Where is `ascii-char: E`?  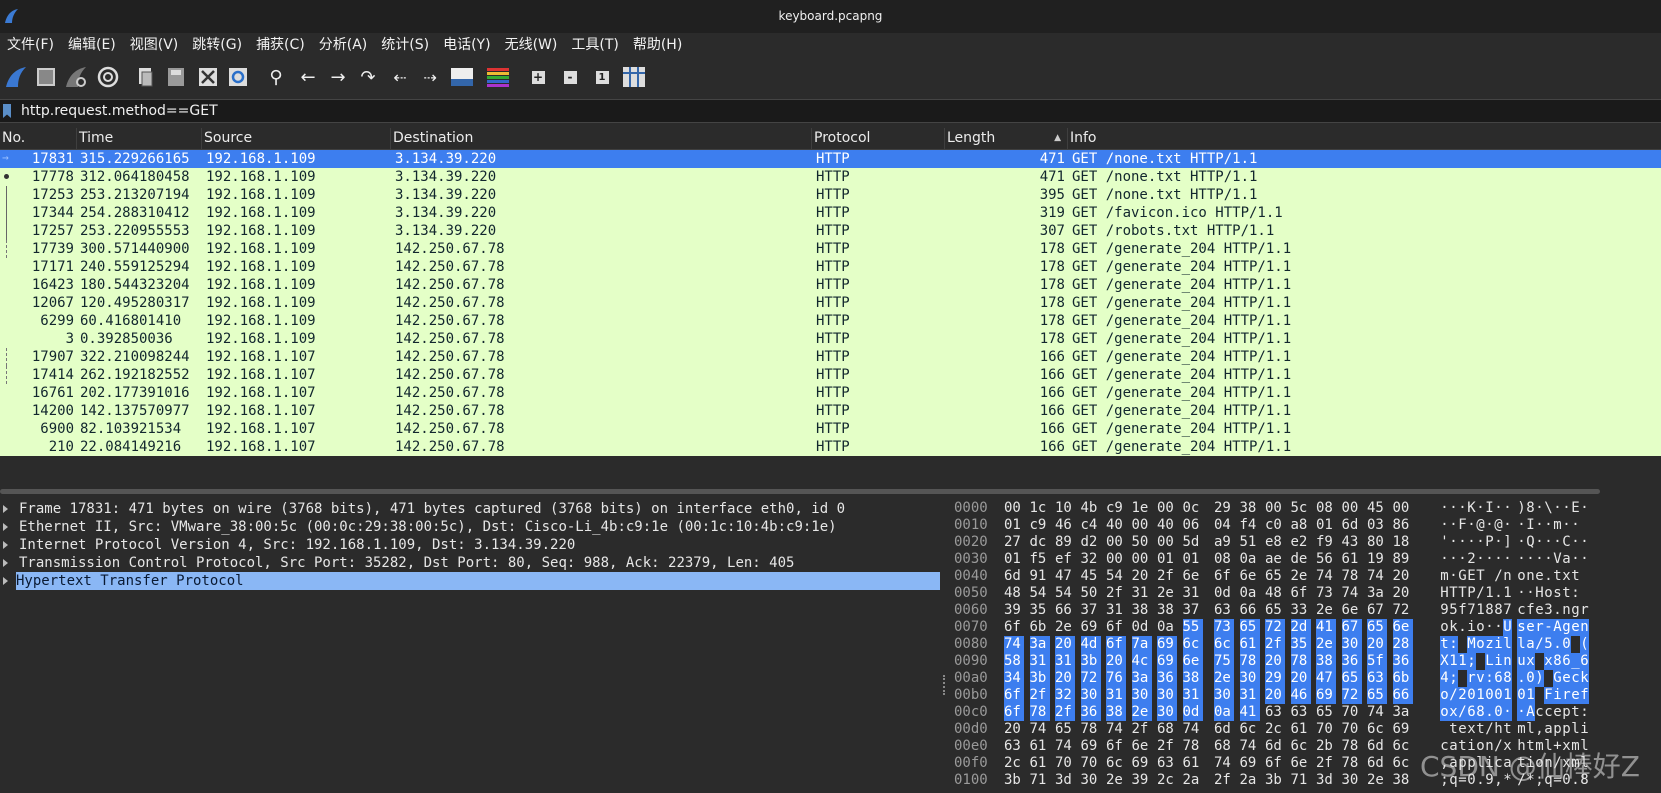 ascii-char: E is located at coordinates (1471, 576).